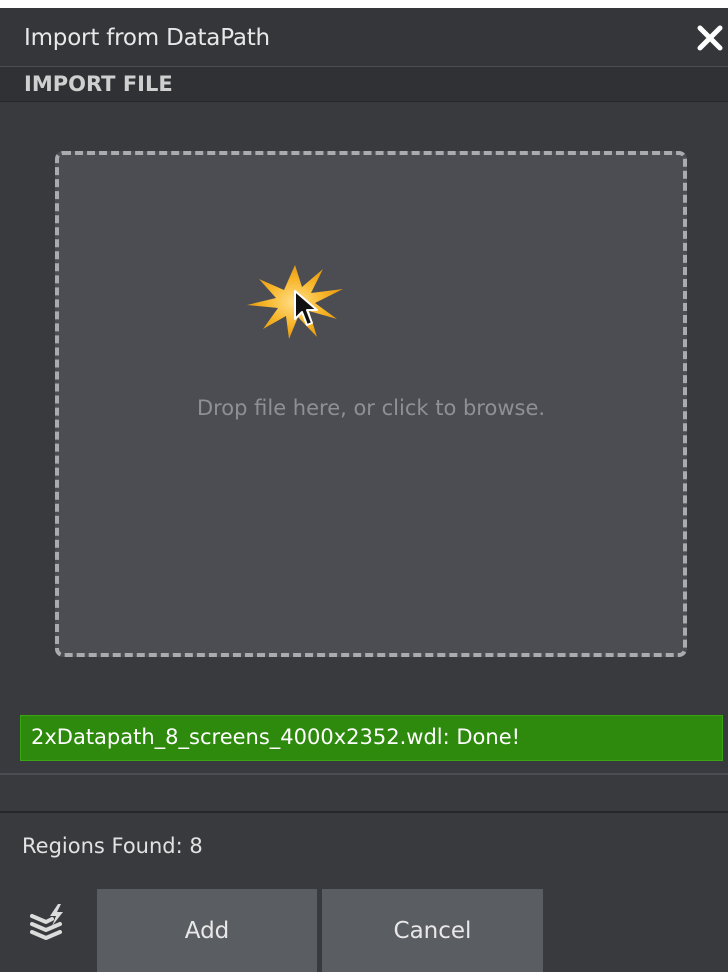 The width and height of the screenshot is (728, 972). What do you see at coordinates (98, 84) in the screenshot?
I see `section-title: IMPORT FILE` at bounding box center [98, 84].